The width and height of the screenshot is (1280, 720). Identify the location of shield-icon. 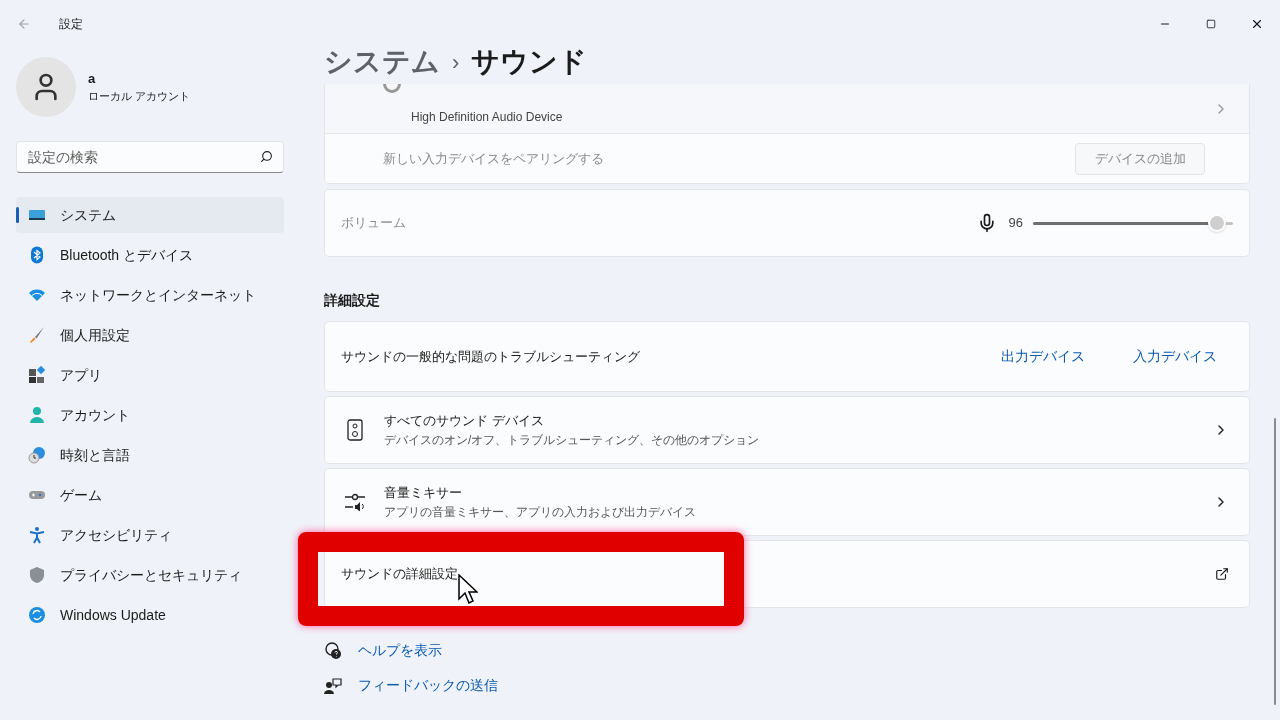
(37, 575).